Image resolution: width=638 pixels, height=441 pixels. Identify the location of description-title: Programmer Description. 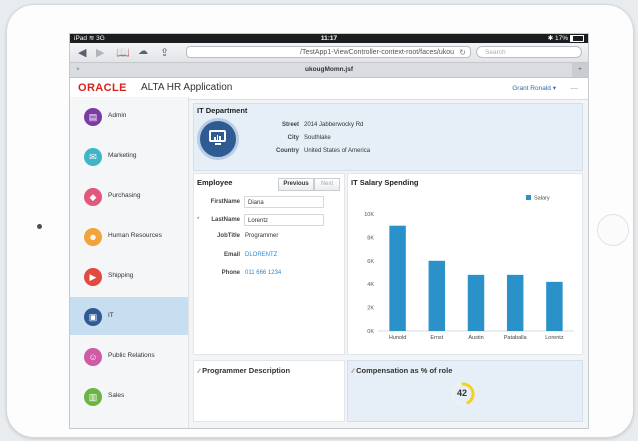
(246, 370).